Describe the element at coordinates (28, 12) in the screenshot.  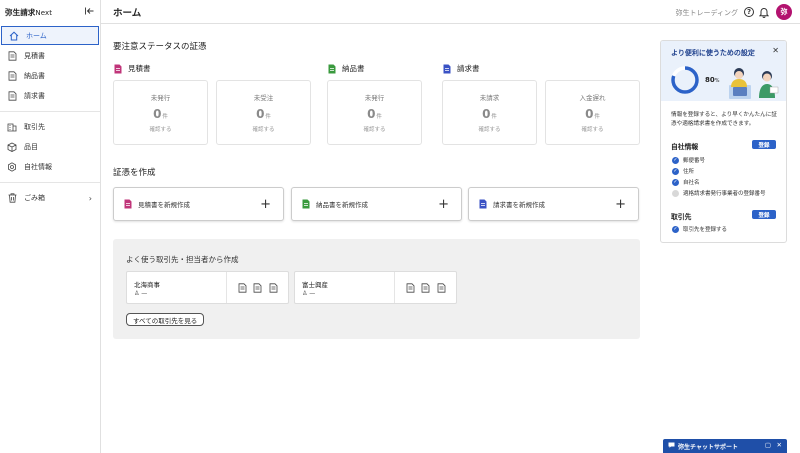
I see `brand-logo: 弥生請求Next` at that location.